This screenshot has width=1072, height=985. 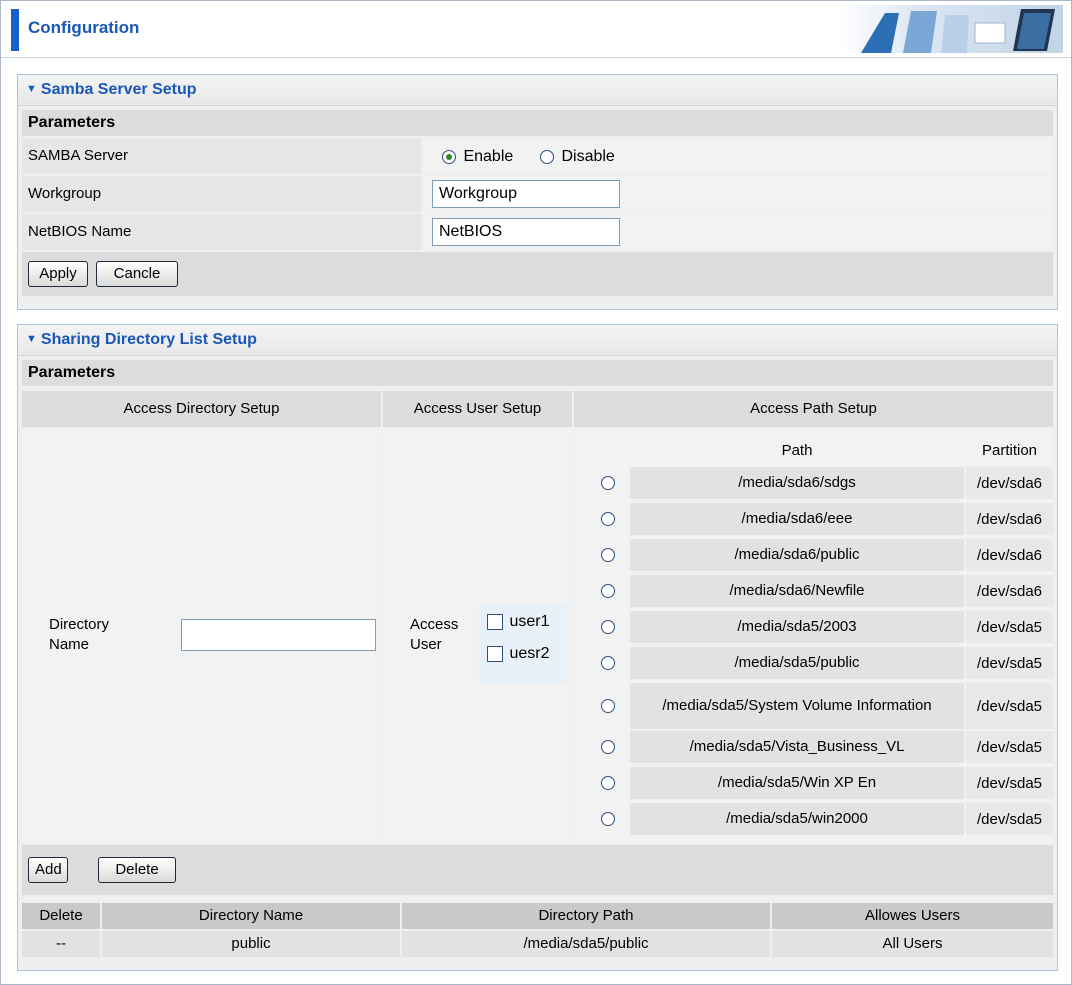 What do you see at coordinates (537, 274) in the screenshot?
I see `samba-button-bar: Apply Cancle` at bounding box center [537, 274].